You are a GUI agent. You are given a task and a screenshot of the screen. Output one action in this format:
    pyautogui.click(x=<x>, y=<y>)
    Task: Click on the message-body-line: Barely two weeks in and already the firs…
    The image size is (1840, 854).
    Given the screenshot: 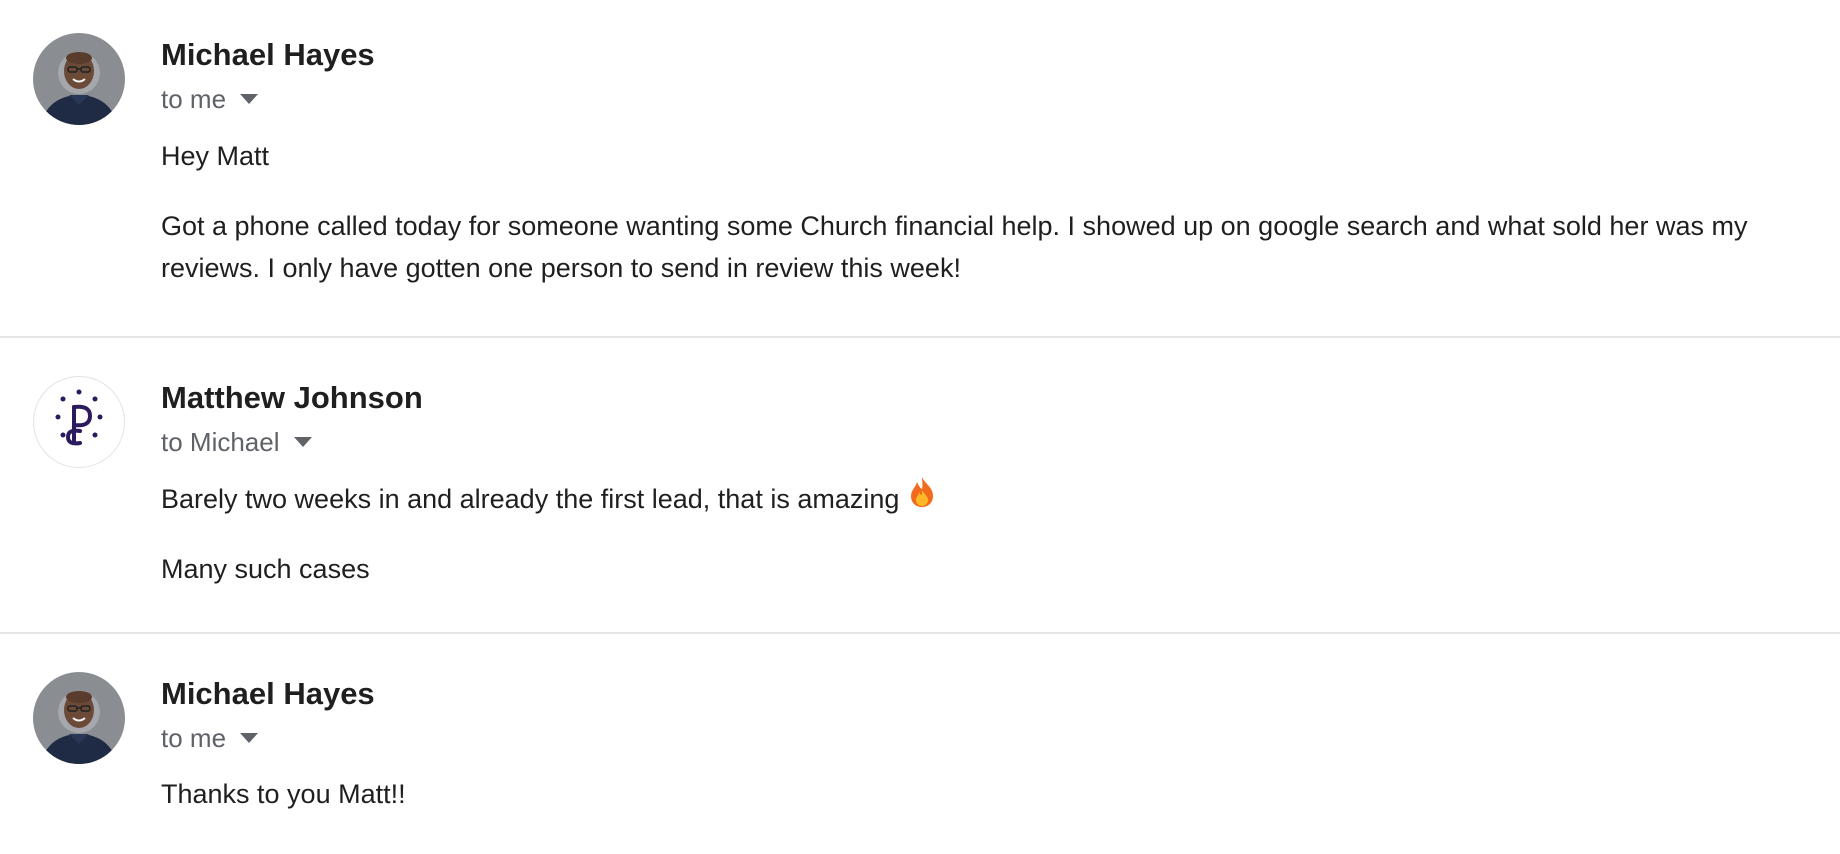 What is the action you would take?
    pyautogui.click(x=530, y=499)
    